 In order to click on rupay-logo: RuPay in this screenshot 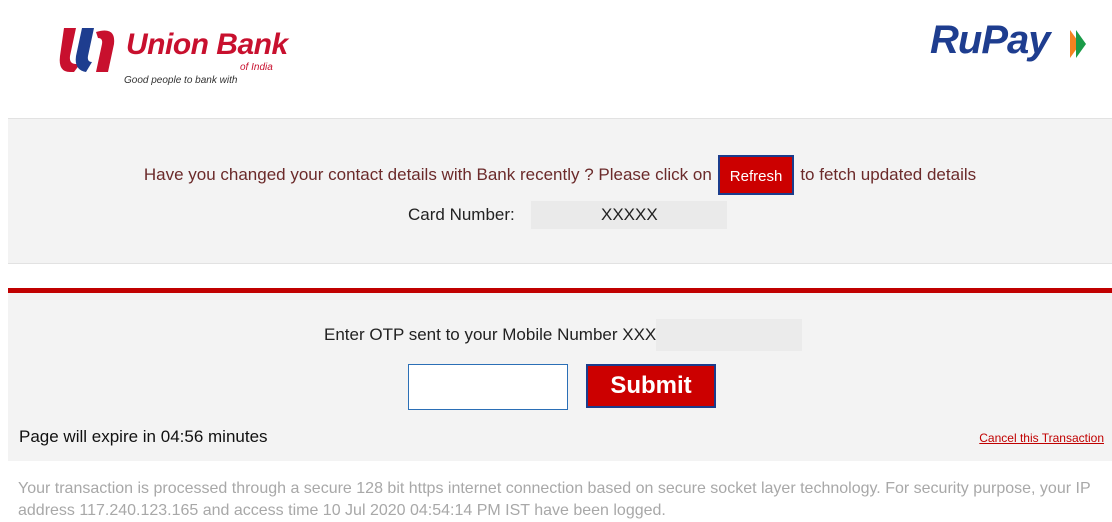, I will do `click(1010, 43)`.